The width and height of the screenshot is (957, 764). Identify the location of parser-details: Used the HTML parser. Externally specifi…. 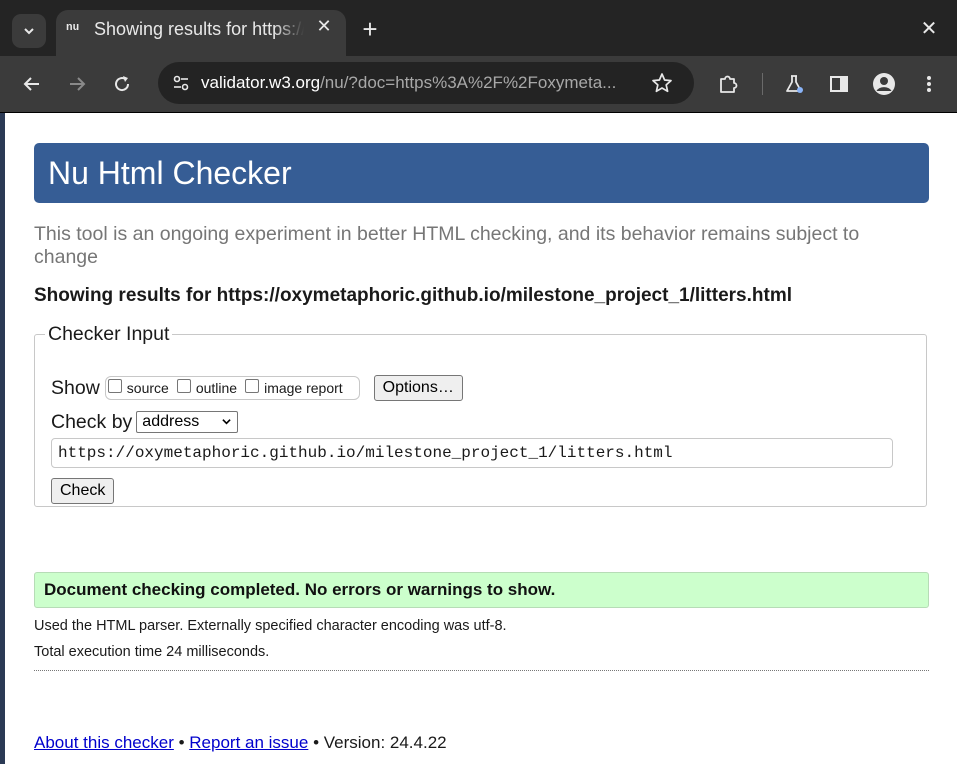
(270, 626).